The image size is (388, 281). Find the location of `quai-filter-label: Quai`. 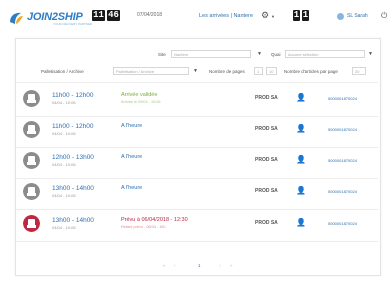

quai-filter-label: Quai is located at coordinates (276, 54).